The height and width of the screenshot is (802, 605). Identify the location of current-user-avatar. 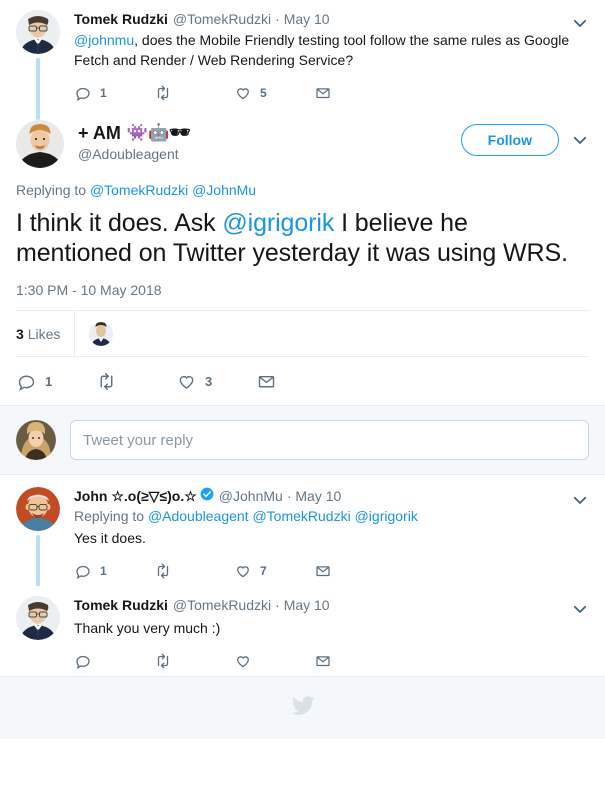
(36, 440).